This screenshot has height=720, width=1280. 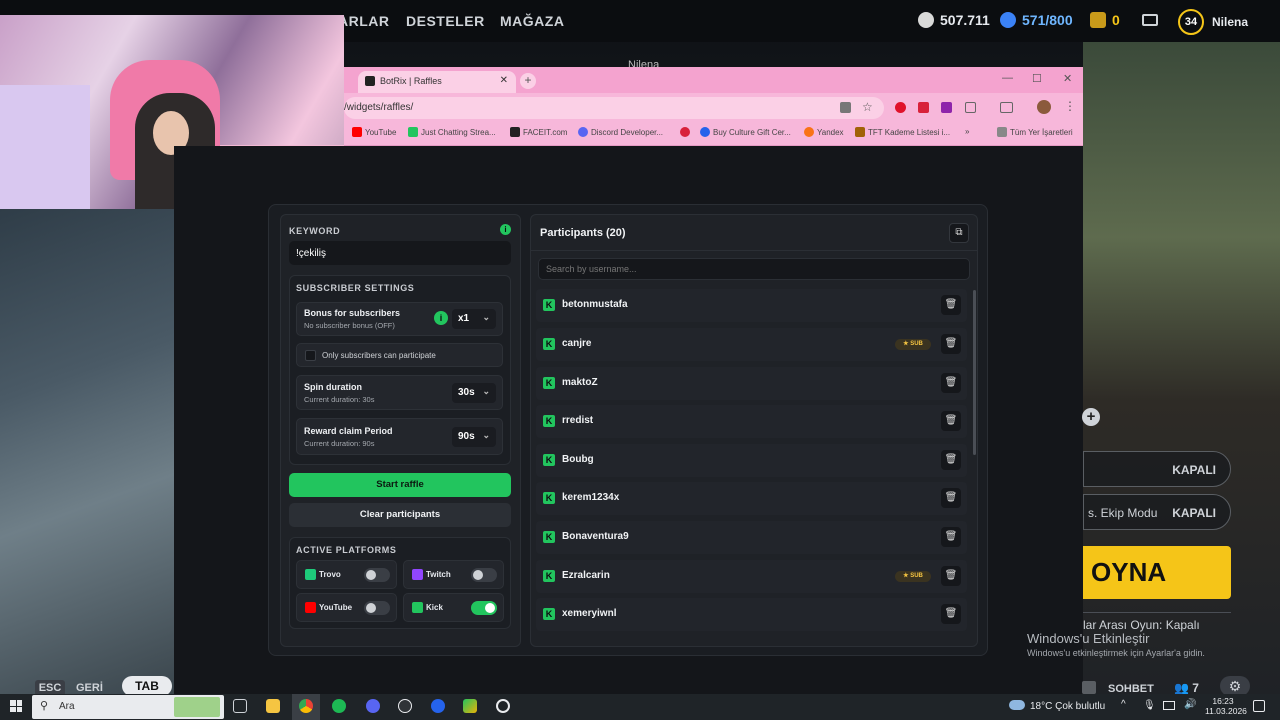 What do you see at coordinates (1149, 705) in the screenshot?
I see `mic-icon: 🎙` at bounding box center [1149, 705].